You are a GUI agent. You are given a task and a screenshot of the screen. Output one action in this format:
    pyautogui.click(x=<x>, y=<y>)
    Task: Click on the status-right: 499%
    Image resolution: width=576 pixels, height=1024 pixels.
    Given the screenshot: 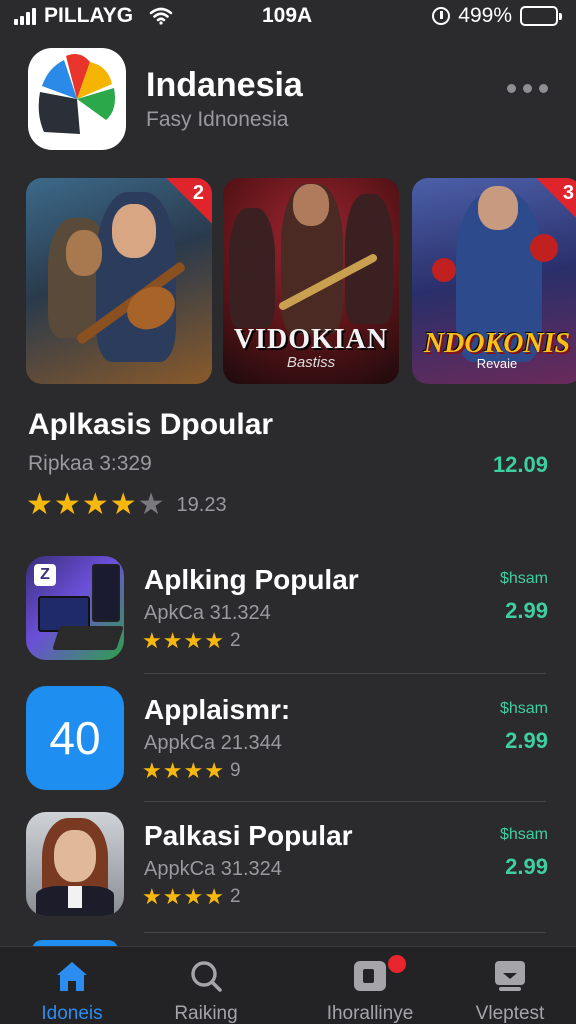 What is the action you would take?
    pyautogui.click(x=497, y=16)
    